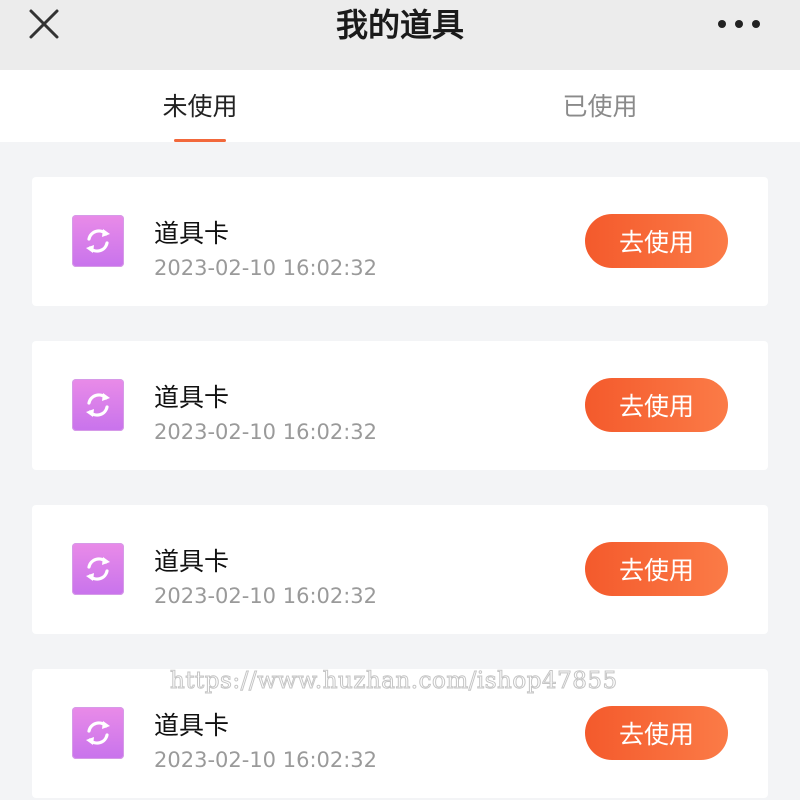 The width and height of the screenshot is (800, 800). What do you see at coordinates (399, 25) in the screenshot?
I see `page-title: 我的道具` at bounding box center [399, 25].